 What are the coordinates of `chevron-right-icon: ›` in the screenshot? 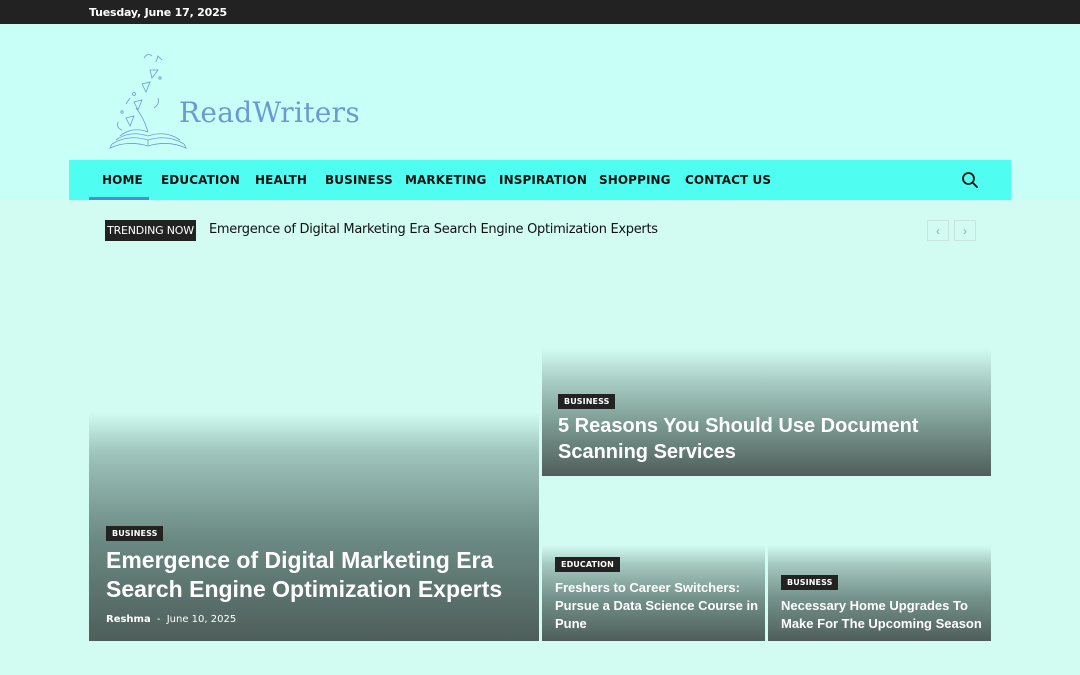 It's located at (965, 230).